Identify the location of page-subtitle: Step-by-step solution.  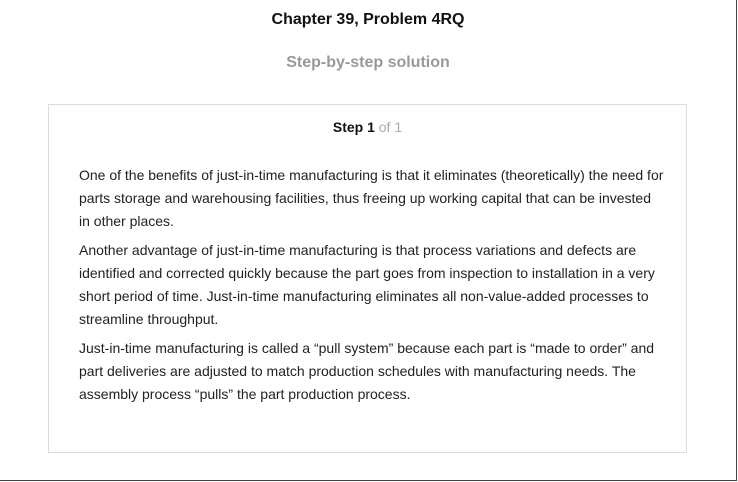
(368, 62).